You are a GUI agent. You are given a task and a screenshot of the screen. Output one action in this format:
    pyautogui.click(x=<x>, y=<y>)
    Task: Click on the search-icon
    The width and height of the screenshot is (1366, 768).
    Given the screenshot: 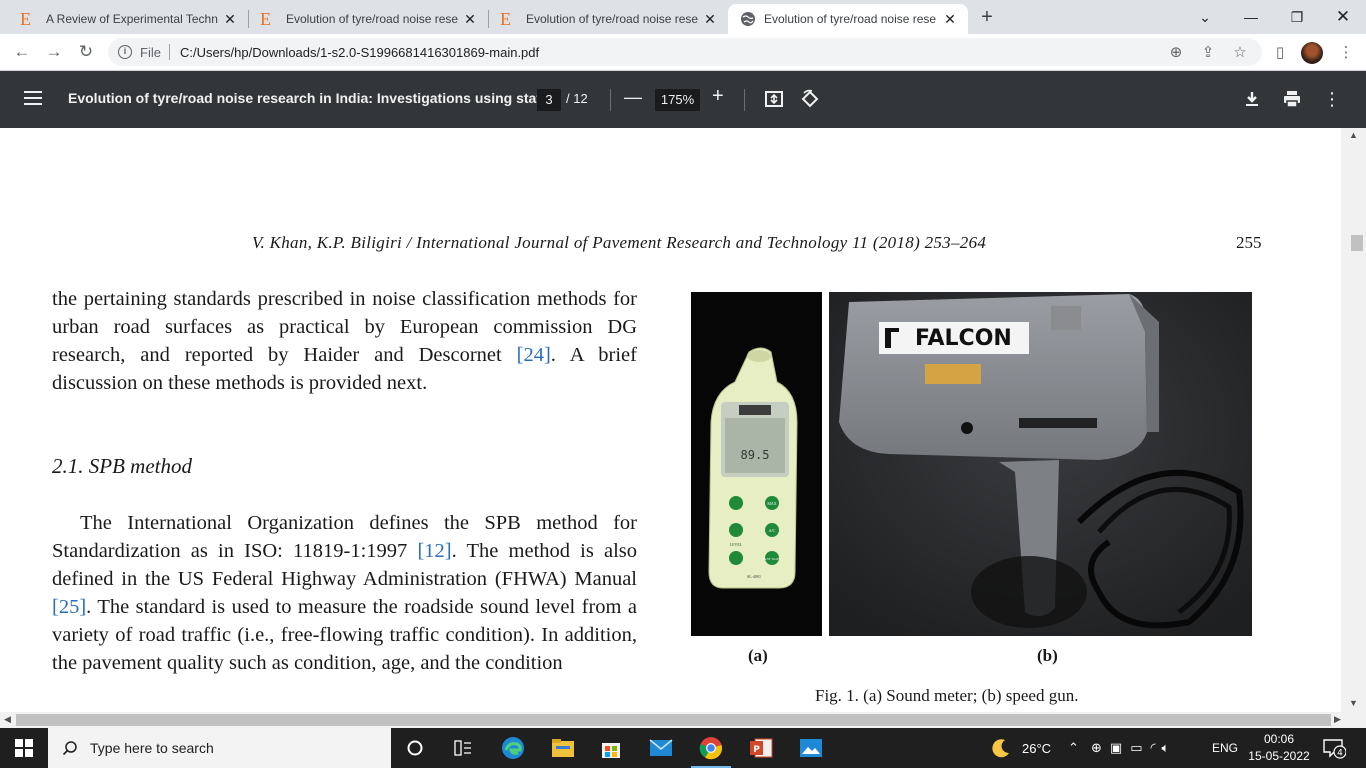 What is the action you would take?
    pyautogui.click(x=69, y=748)
    